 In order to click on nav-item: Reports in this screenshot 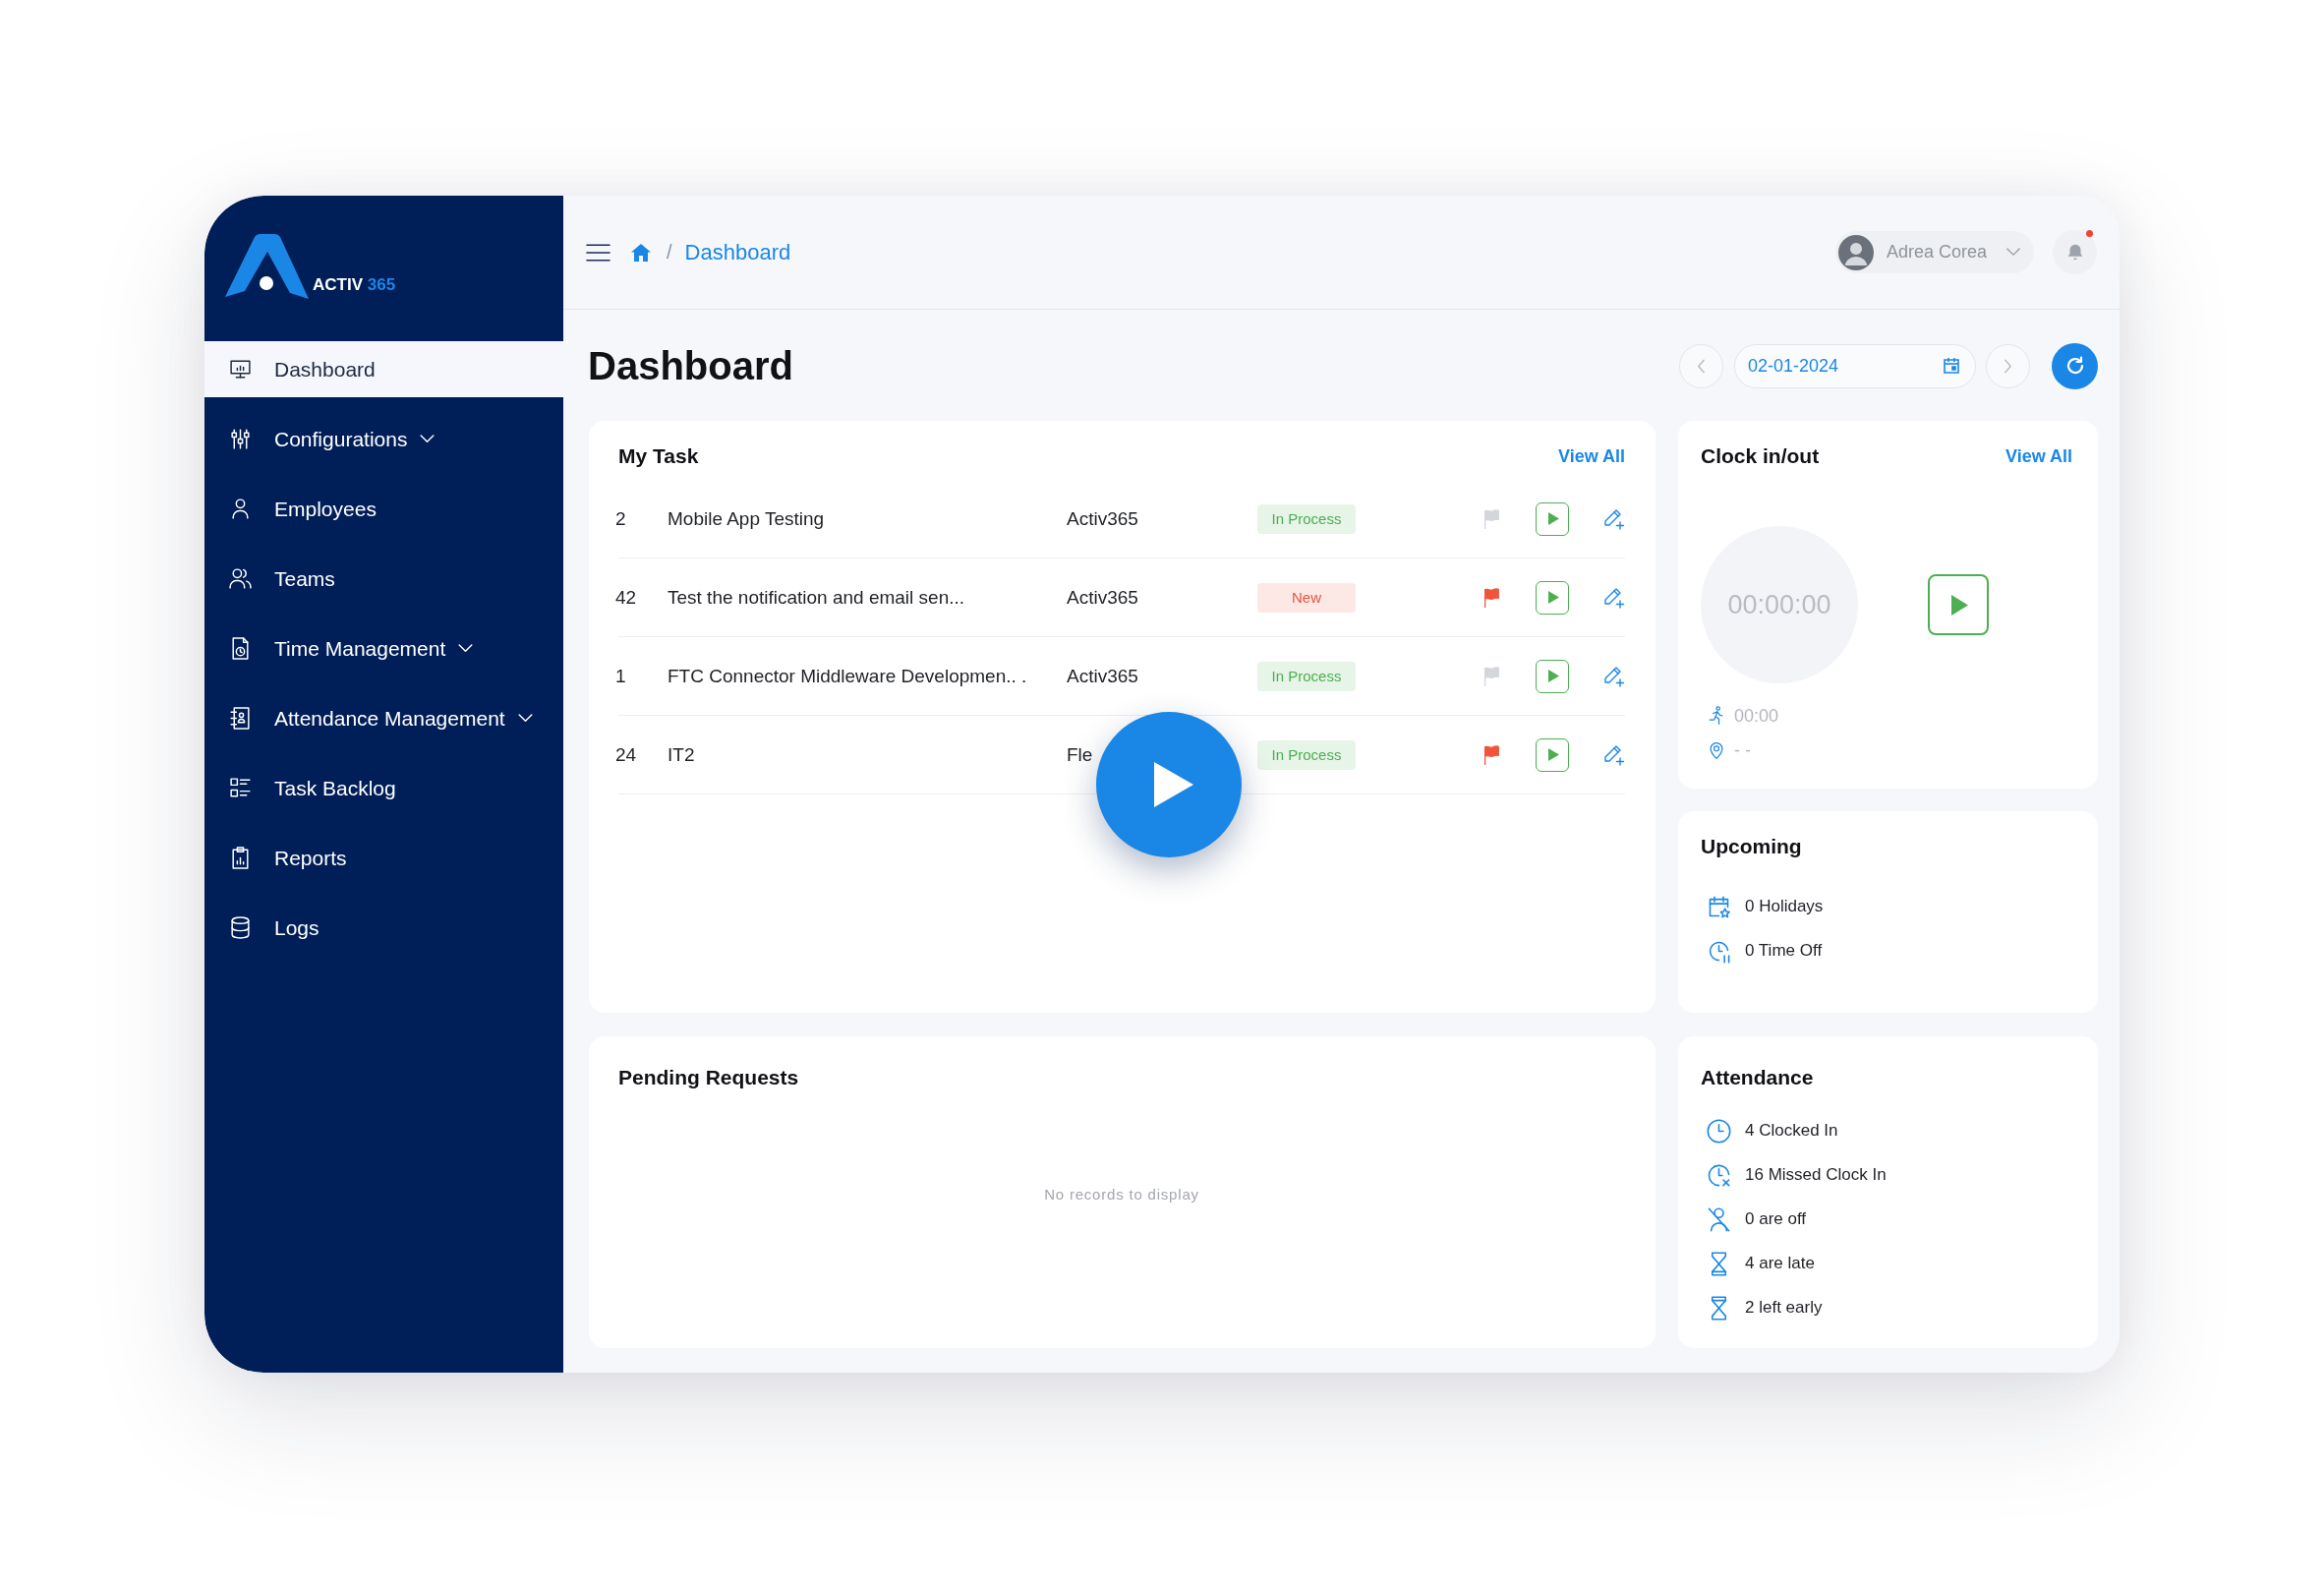, I will do `click(383, 858)`.